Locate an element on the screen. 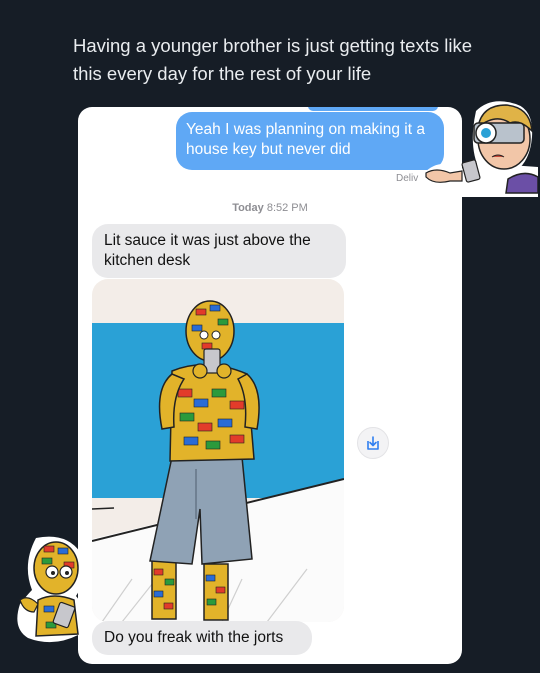 This screenshot has width=540, height=673. message-timestamp: Today 8:52 PM is located at coordinates (270, 208).